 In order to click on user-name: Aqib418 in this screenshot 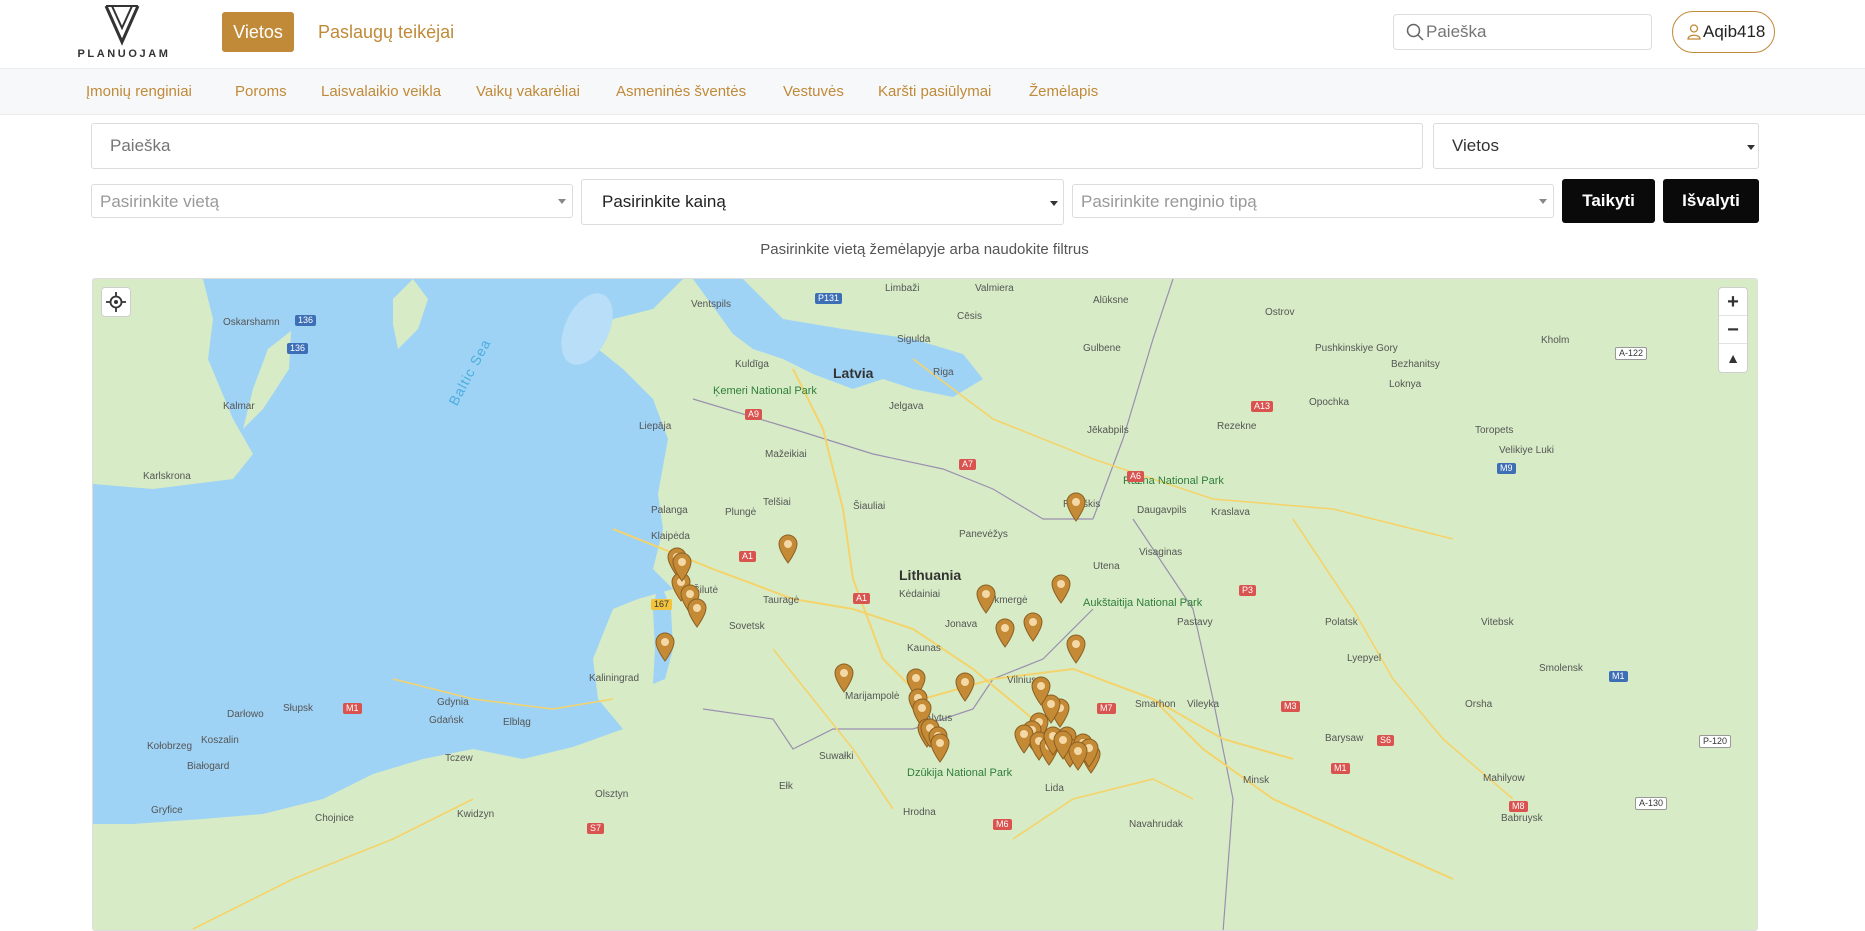, I will do `click(1734, 31)`.